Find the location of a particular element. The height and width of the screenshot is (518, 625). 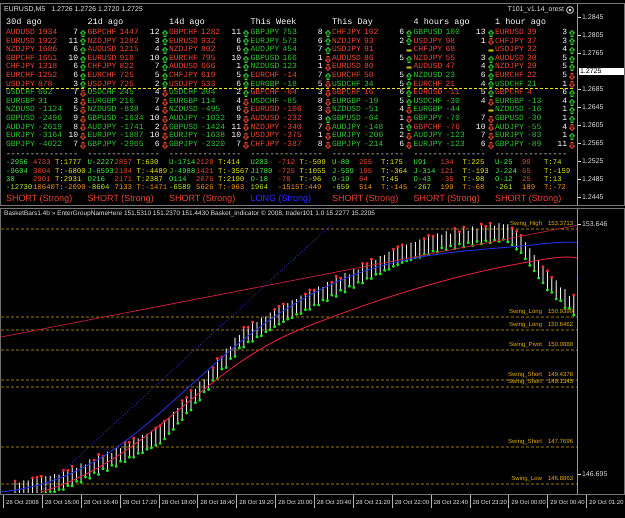

pair-value: 39 is located at coordinates (532, 33).